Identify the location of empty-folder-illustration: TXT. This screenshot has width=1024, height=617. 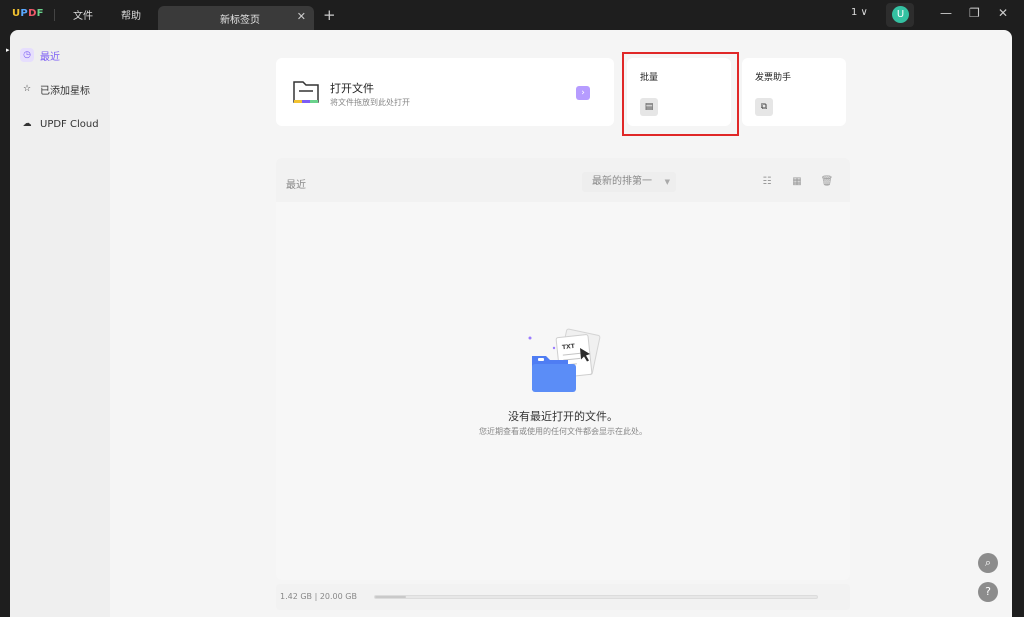
(564, 360).